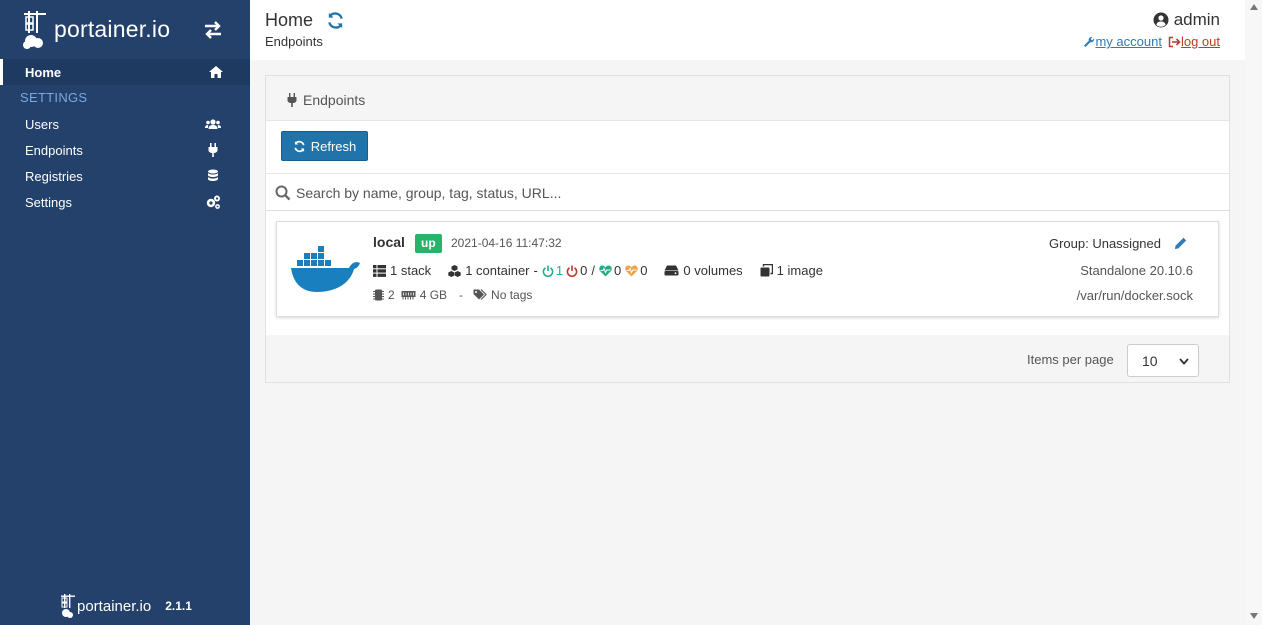 The height and width of the screenshot is (625, 1262). Describe the element at coordinates (617, 270) in the screenshot. I see `healthy-count-value: 0` at that location.